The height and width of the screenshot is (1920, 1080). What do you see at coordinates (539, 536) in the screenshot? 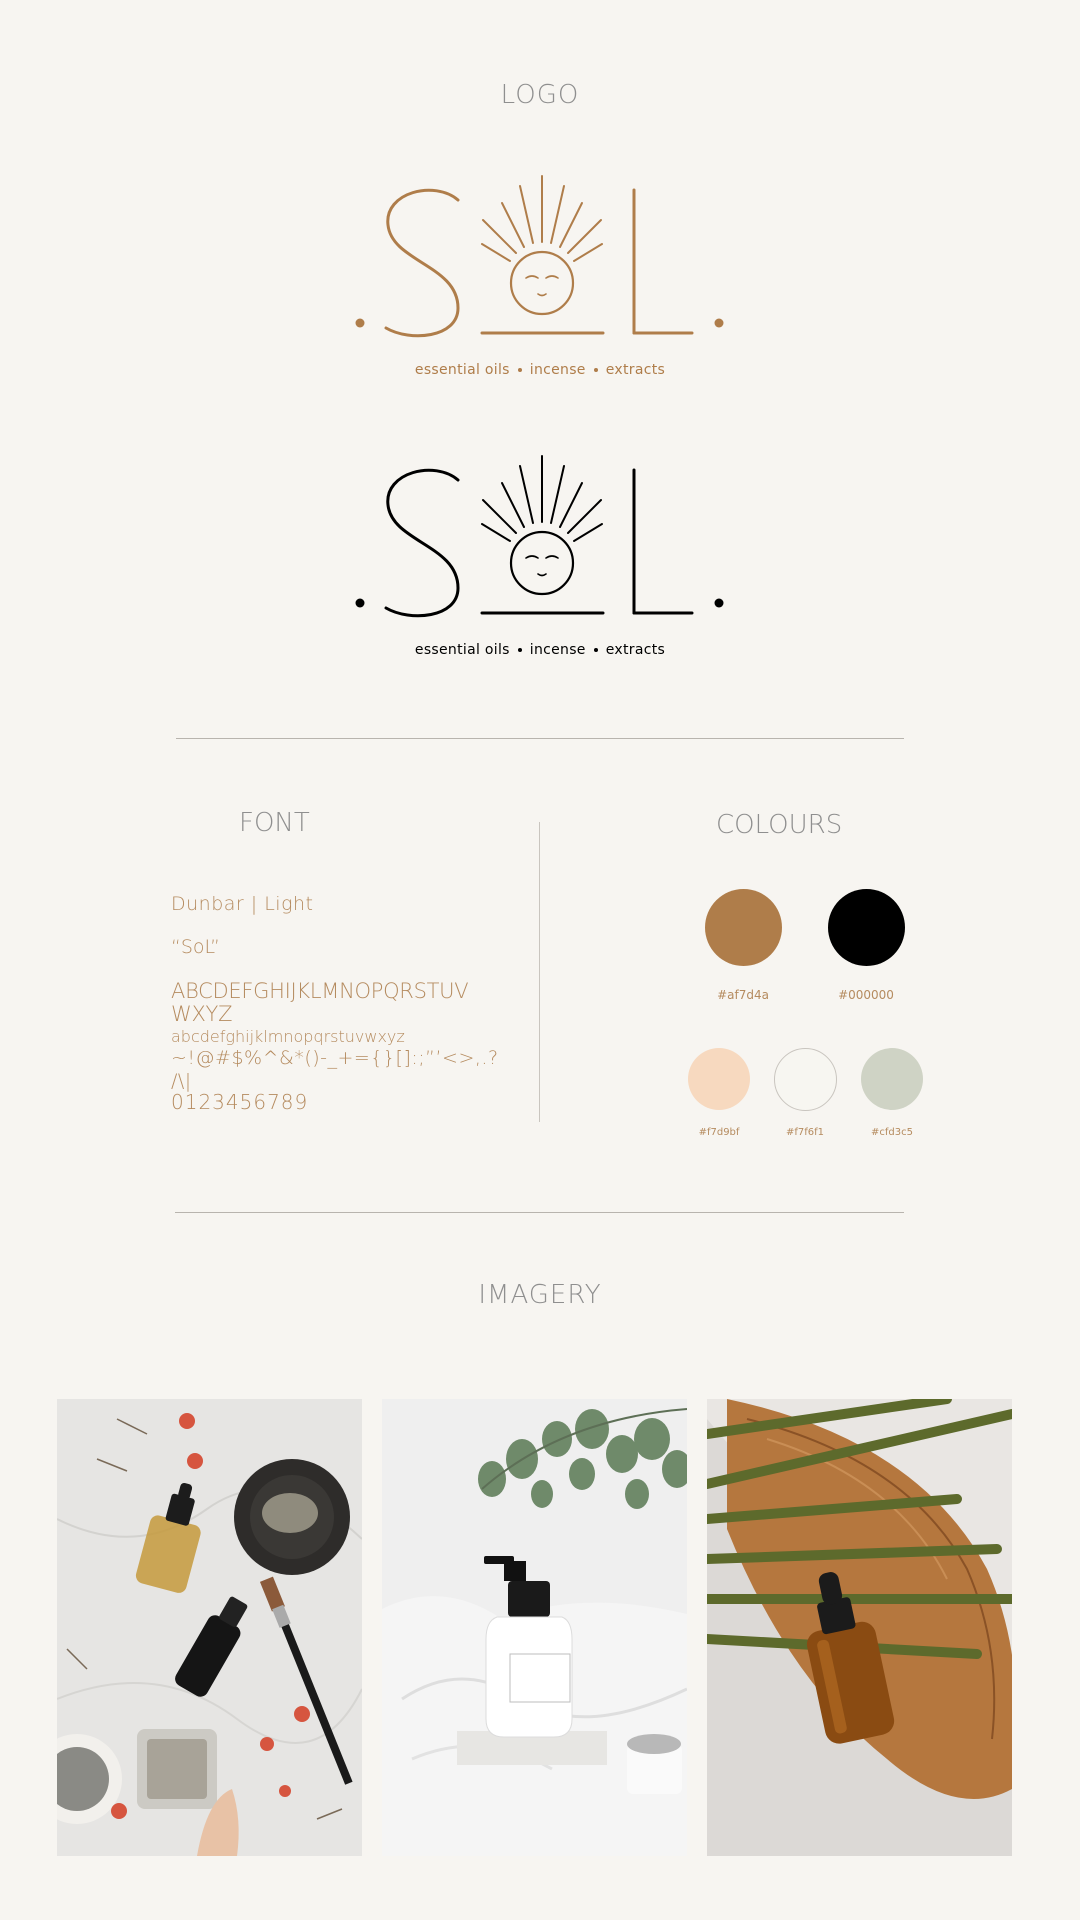
I see `sol-logo-mark-black` at bounding box center [539, 536].